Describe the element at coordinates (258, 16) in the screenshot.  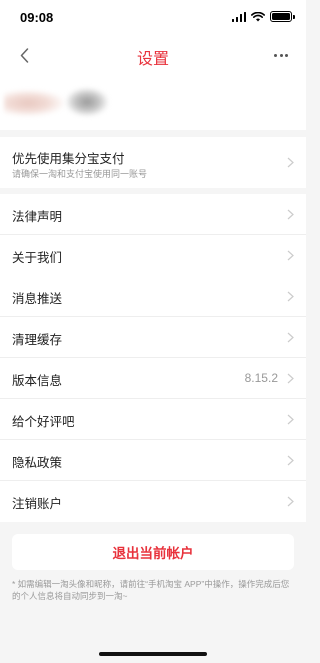
I see `wifi-icon` at that location.